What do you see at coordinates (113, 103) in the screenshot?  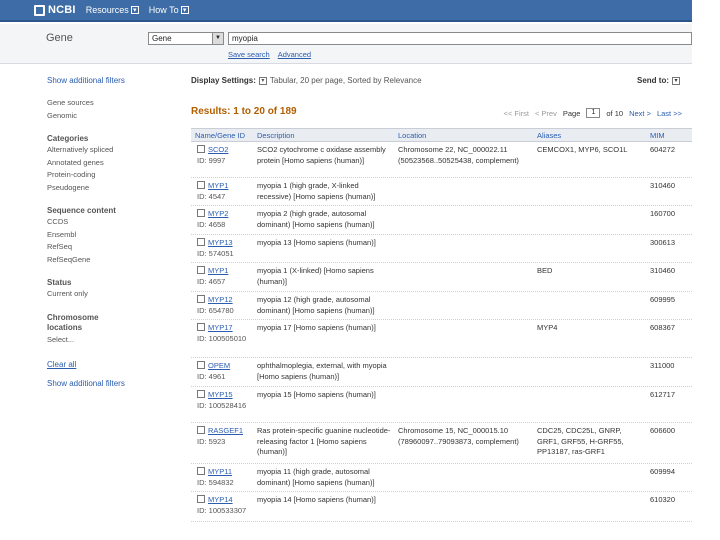 I see `filter-gene-sources: Gene sources` at bounding box center [113, 103].